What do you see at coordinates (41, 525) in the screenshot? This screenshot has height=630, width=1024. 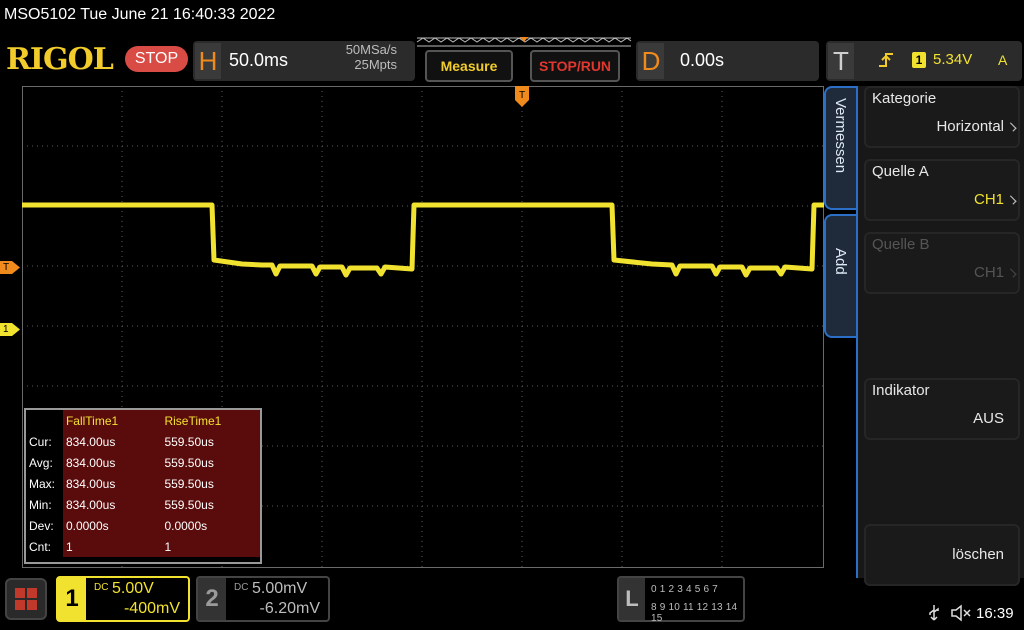 I see `row-label: Dev:` at bounding box center [41, 525].